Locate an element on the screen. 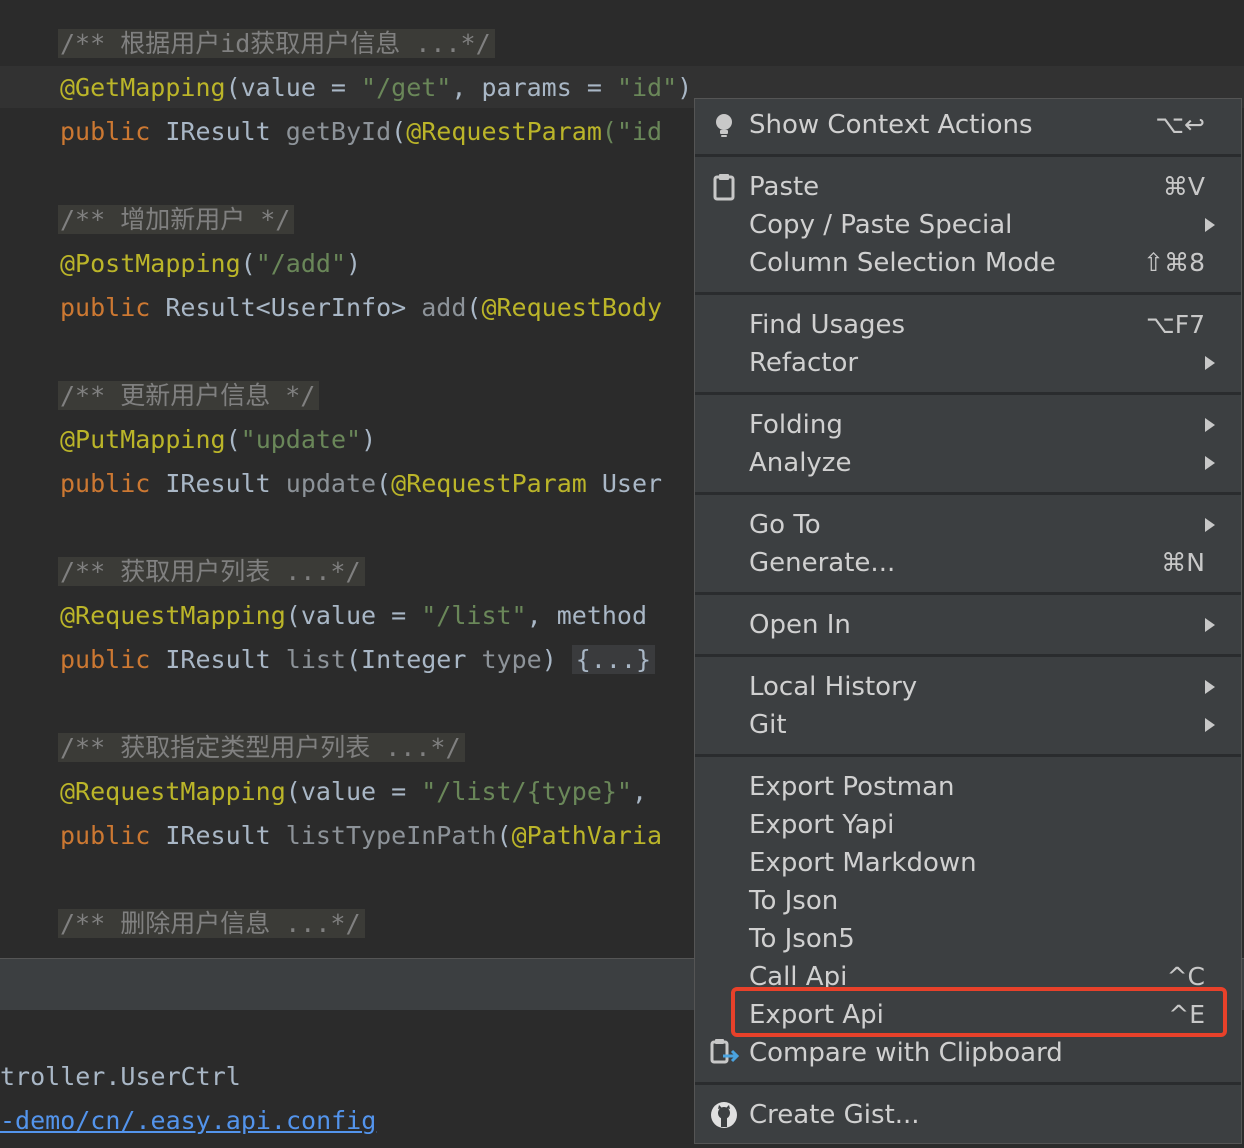  menu-item-to-json5: To Json5 is located at coordinates (968, 939).